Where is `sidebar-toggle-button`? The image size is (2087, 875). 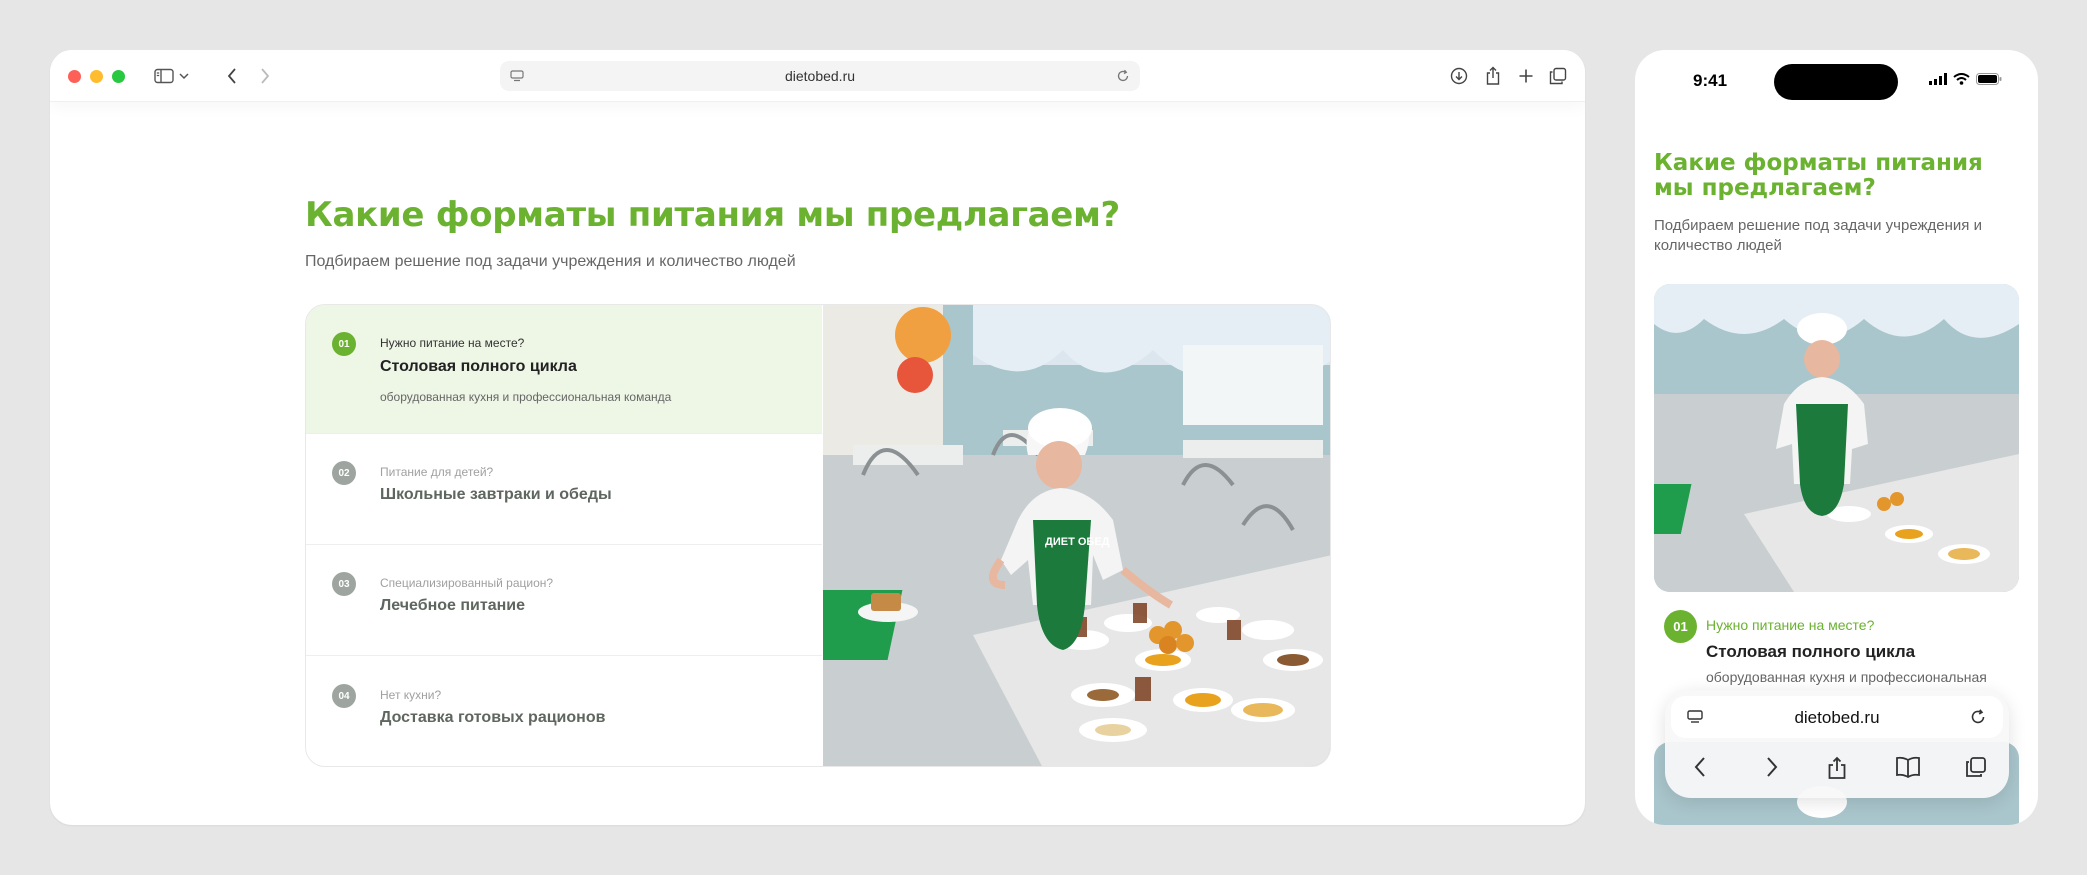
sidebar-toggle-button is located at coordinates (172, 76).